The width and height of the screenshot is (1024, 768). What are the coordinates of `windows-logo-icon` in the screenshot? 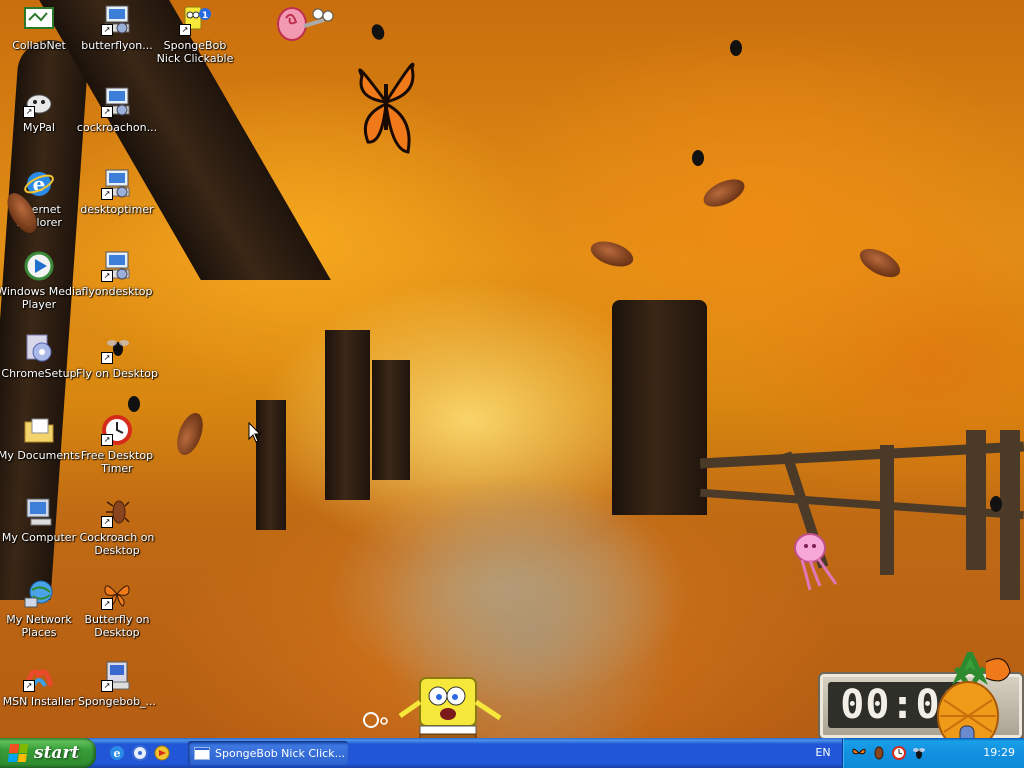 It's located at (18, 753).